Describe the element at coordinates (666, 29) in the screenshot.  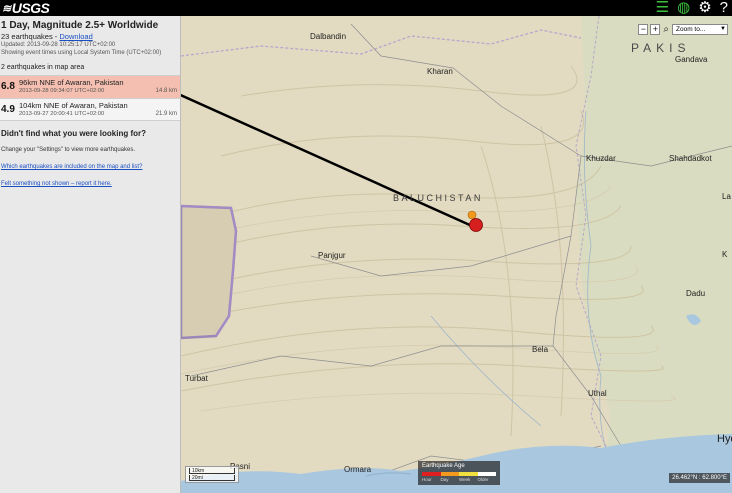
I see `search-icon: ⌕` at that location.